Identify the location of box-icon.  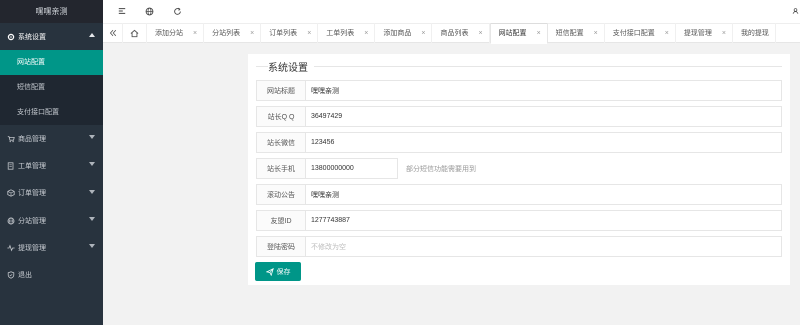
(10, 193).